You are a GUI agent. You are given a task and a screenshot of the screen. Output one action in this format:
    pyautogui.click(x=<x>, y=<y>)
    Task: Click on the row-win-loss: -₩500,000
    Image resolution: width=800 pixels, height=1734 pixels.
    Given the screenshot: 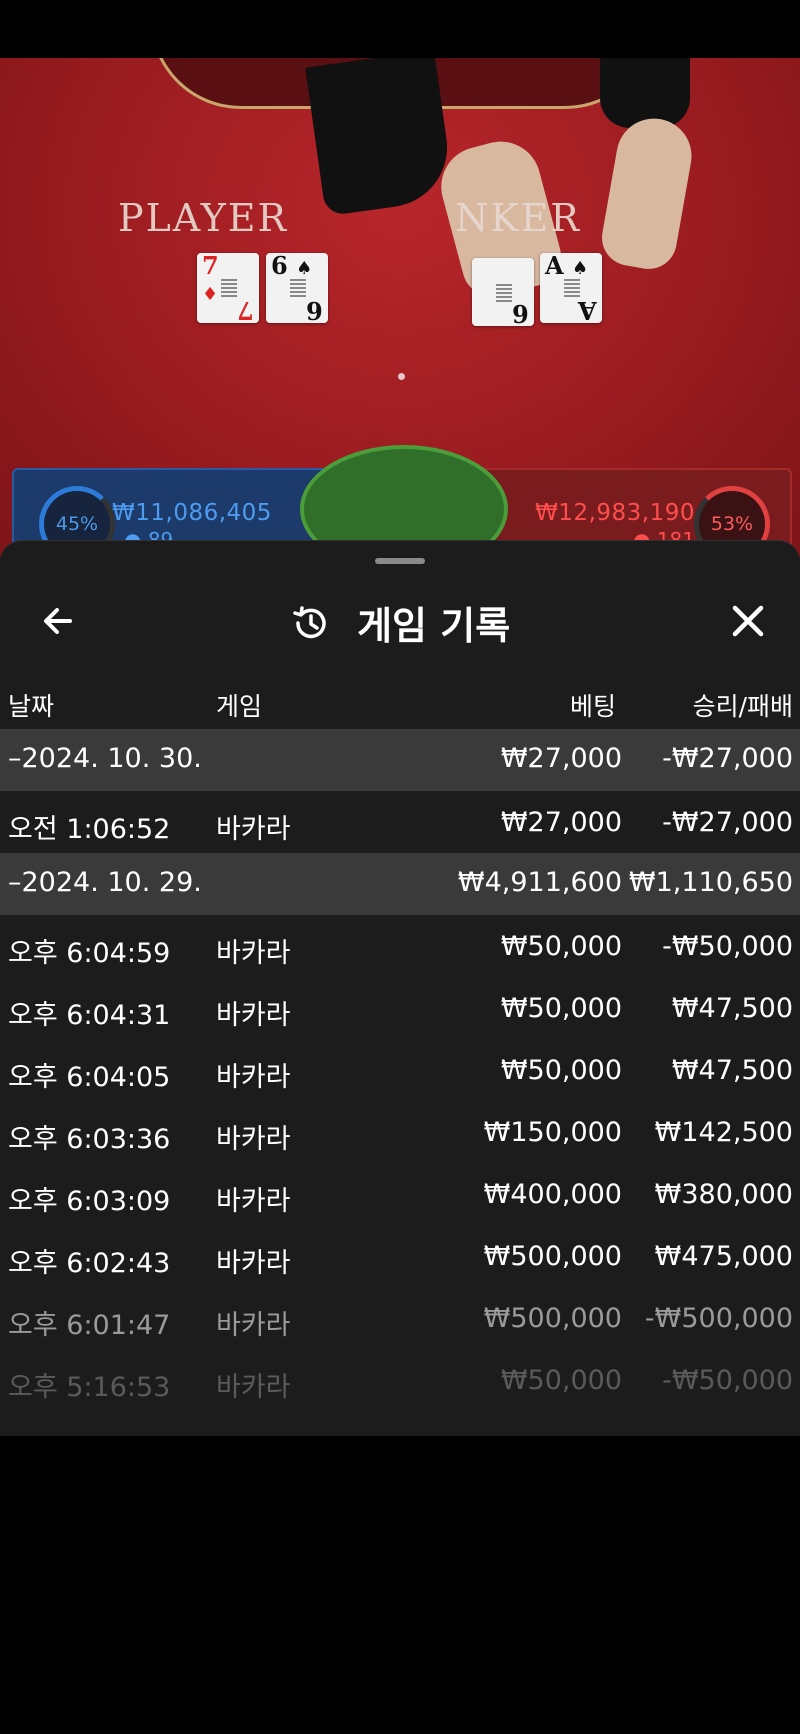 What is the action you would take?
    pyautogui.click(x=718, y=1318)
    